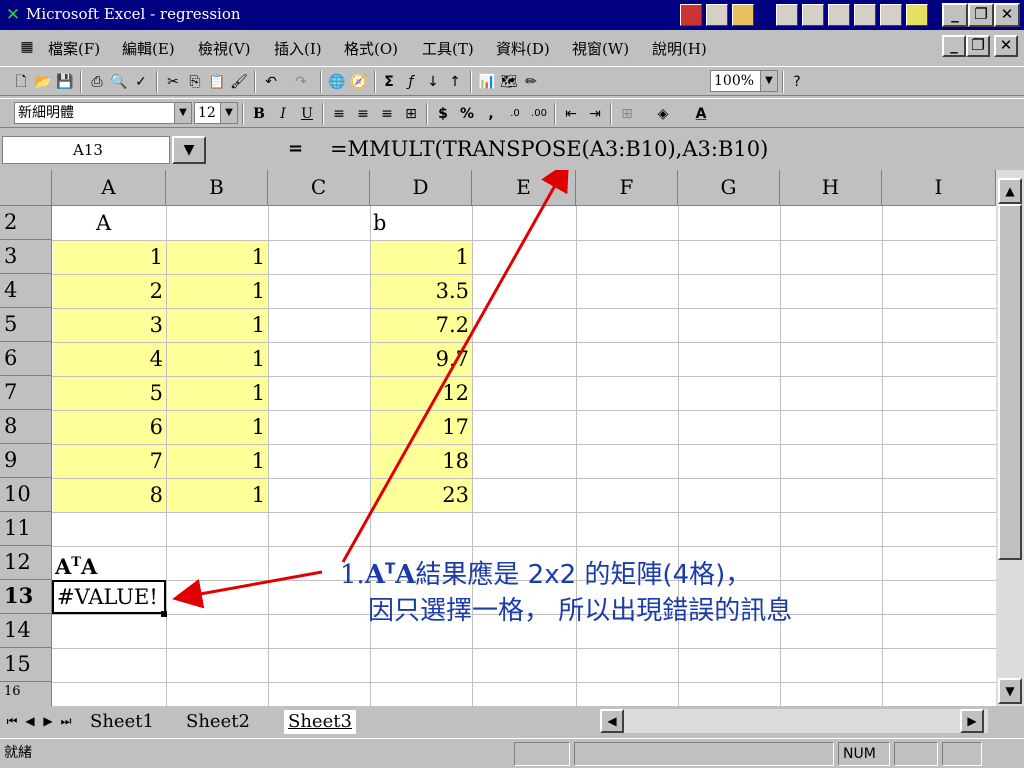 This screenshot has width=1024, height=768. I want to click on zoom-select: 100% ▼, so click(744, 81).